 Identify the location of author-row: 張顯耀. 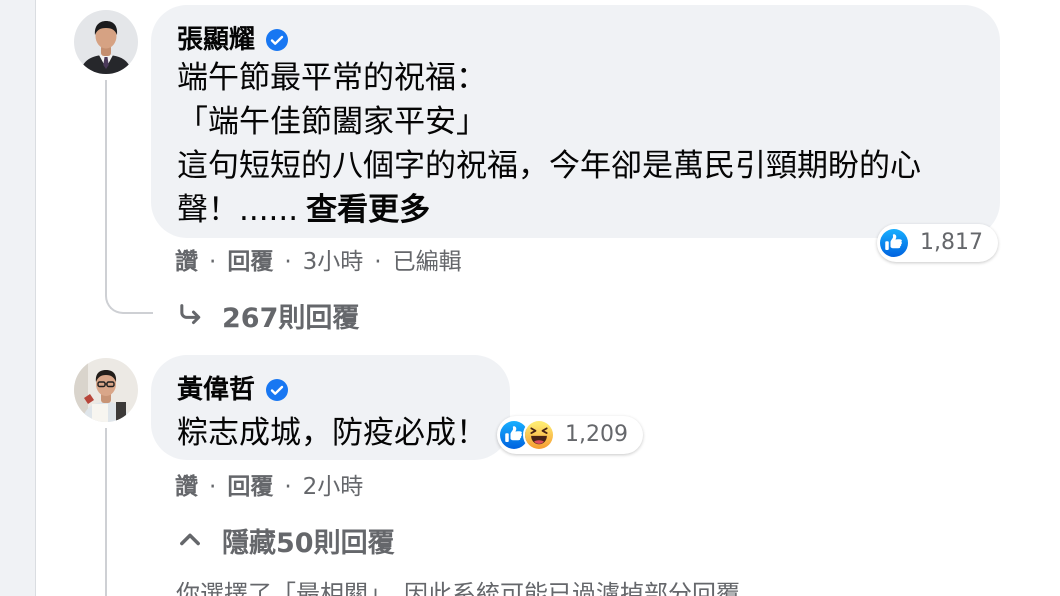
(233, 40).